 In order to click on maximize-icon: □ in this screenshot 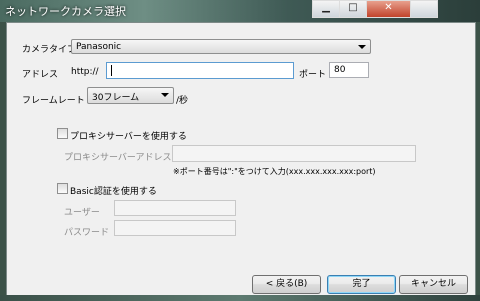, I will do `click(353, 7)`.